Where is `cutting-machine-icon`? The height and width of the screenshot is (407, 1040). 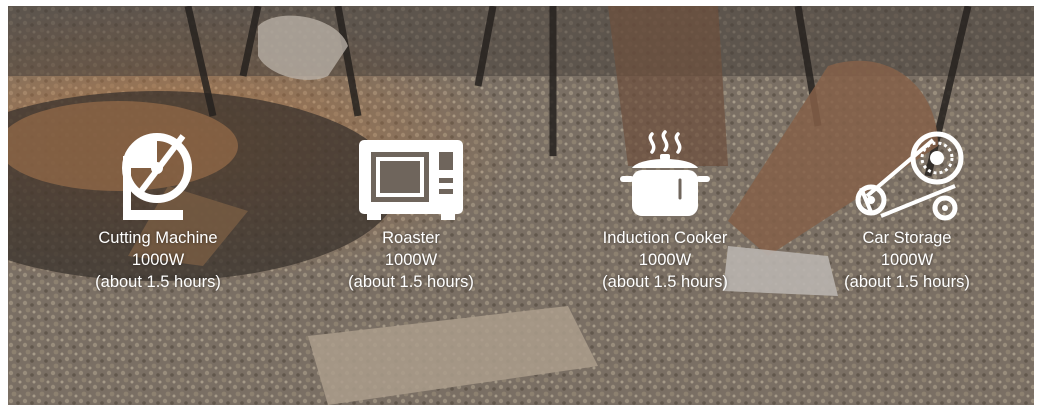
cutting-machine-icon is located at coordinates (158, 177).